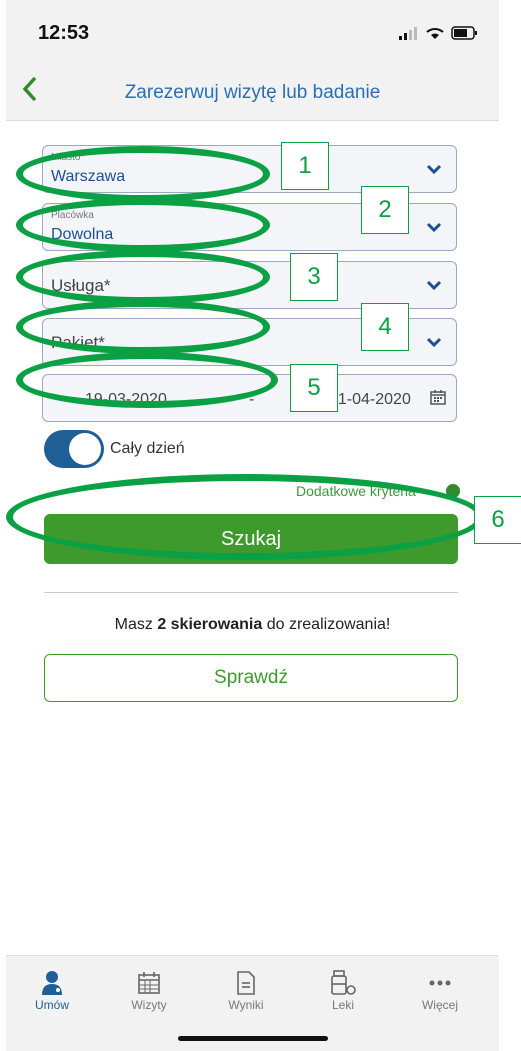 This screenshot has height=1051, width=521. What do you see at coordinates (149, 1005) in the screenshot?
I see `tab-label: Wizyty` at bounding box center [149, 1005].